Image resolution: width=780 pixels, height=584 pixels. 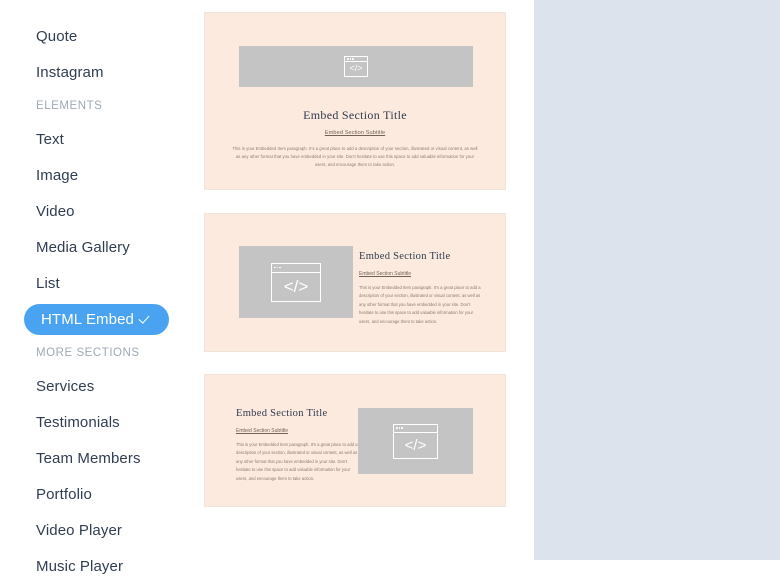 I want to click on embed-placeholder-image-2: </>, so click(x=296, y=282).